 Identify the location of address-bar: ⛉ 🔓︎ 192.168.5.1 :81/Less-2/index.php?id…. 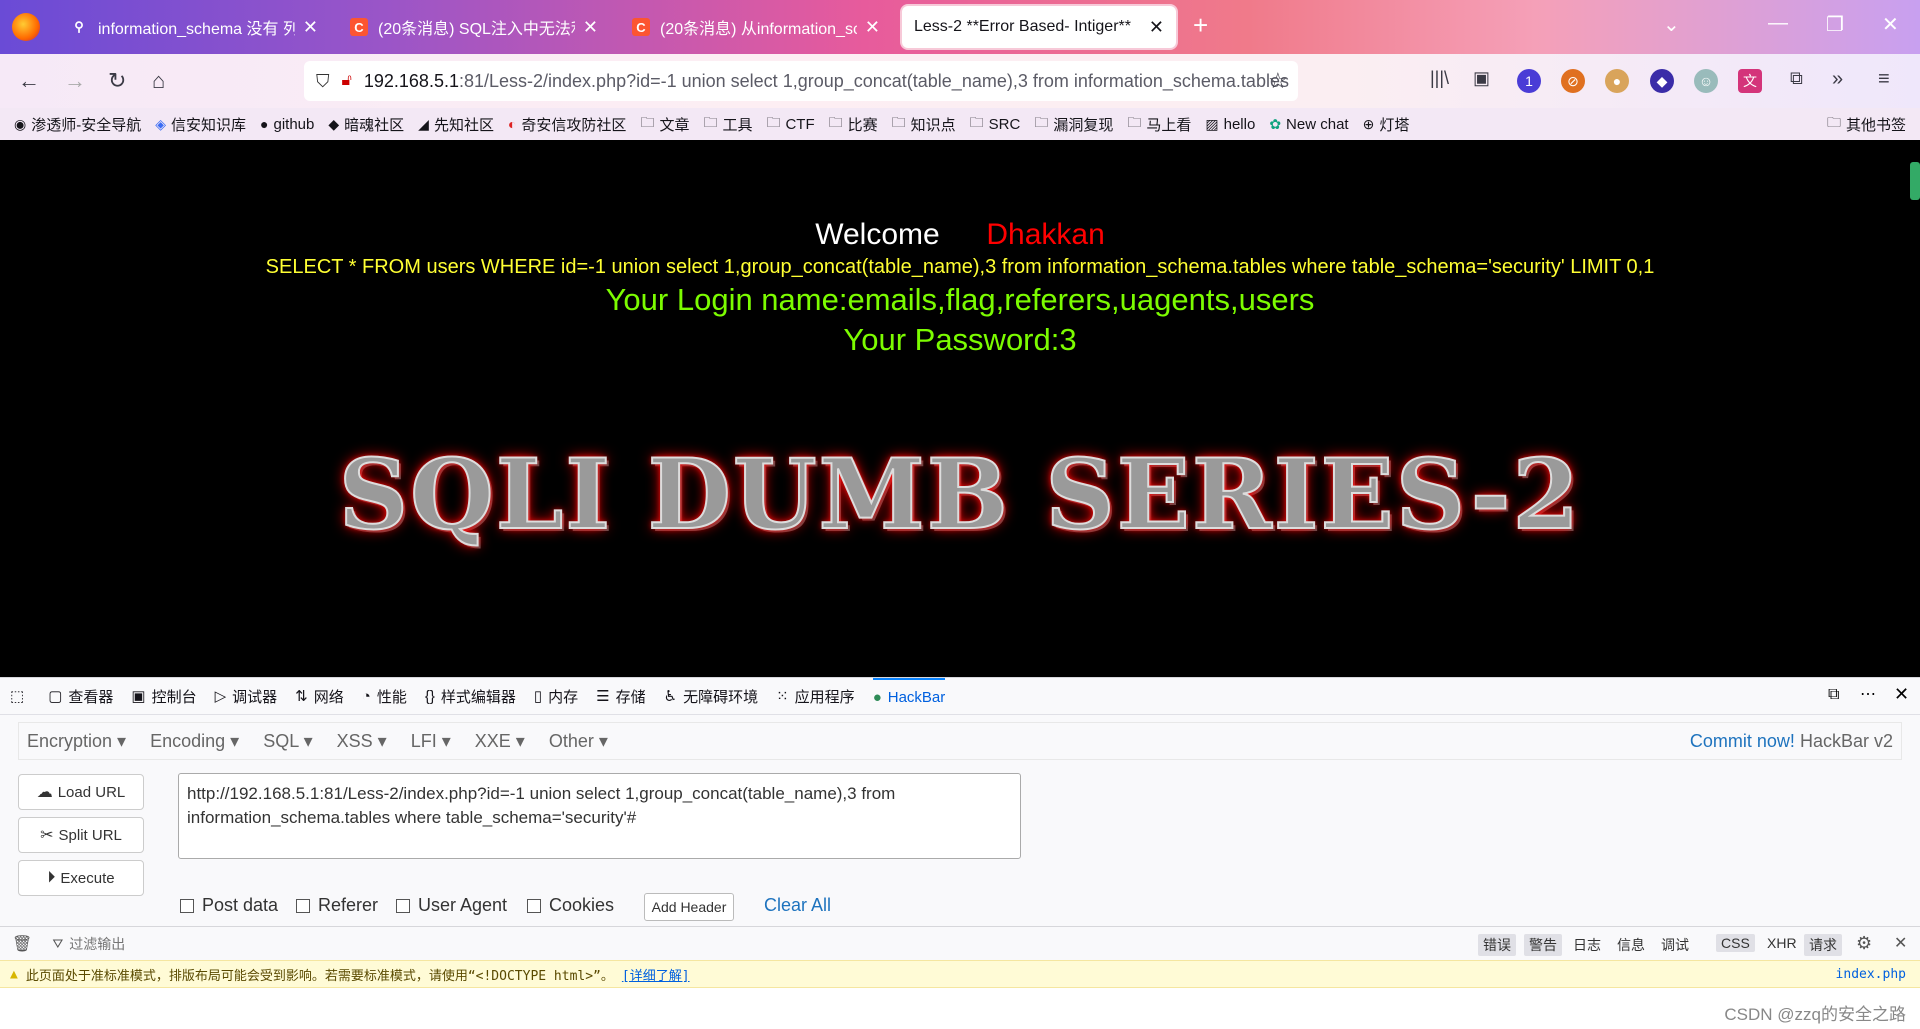
(801, 81).